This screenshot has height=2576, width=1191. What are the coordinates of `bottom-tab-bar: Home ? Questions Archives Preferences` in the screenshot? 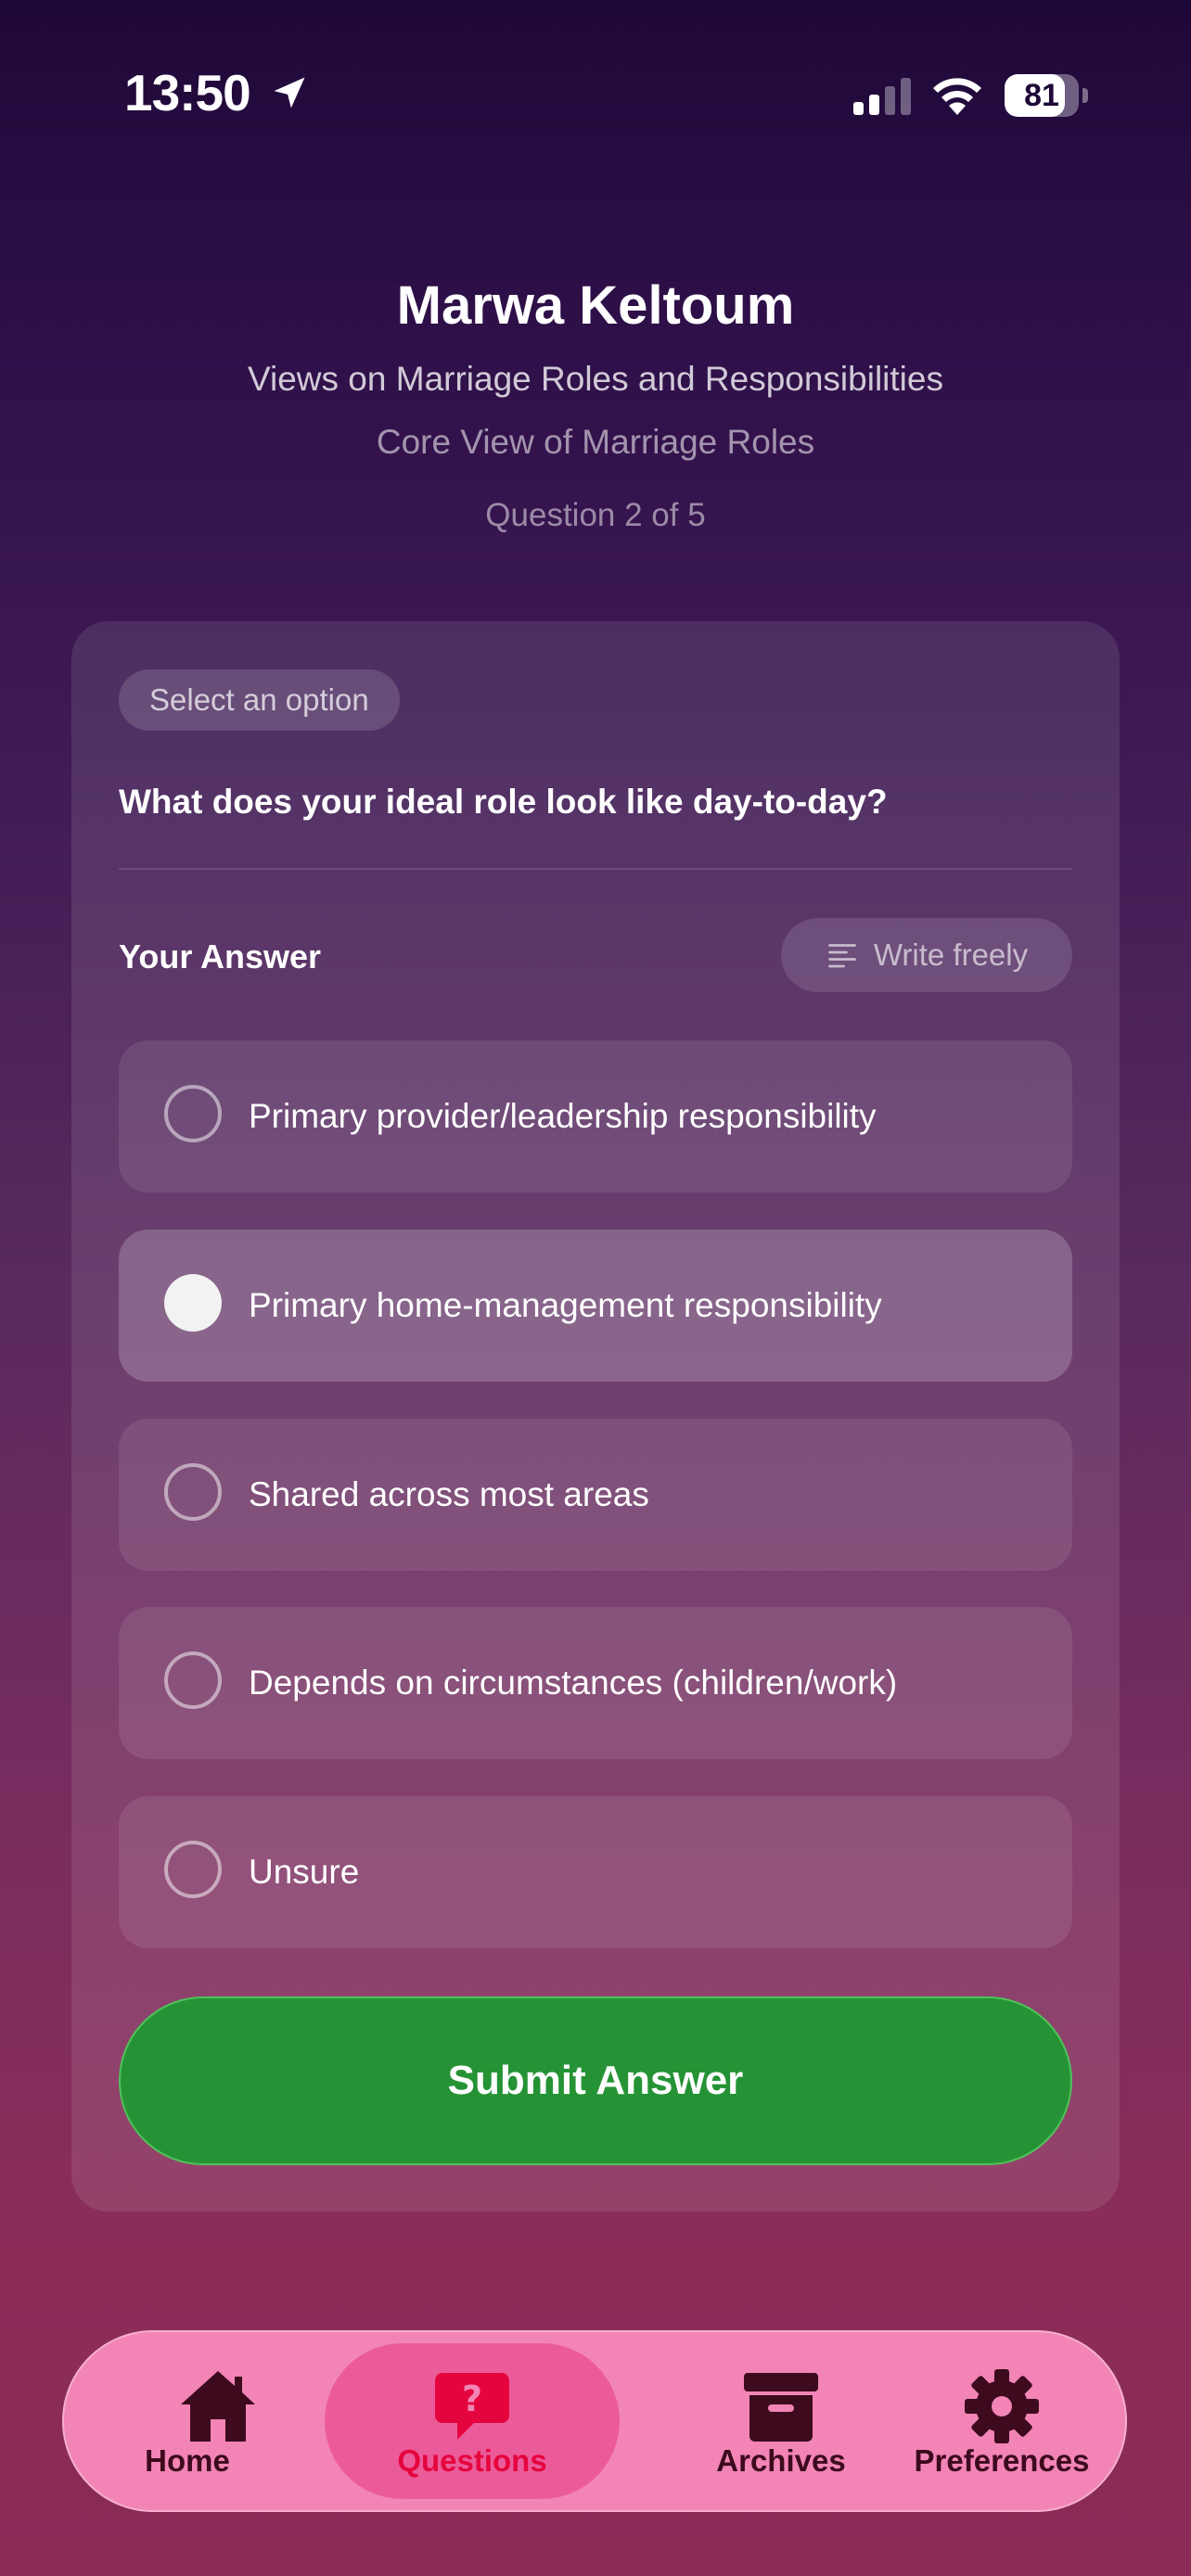 It's located at (594, 2421).